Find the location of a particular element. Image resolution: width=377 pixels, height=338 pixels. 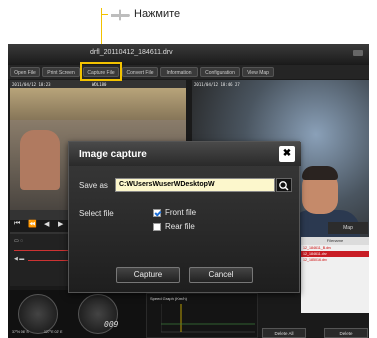

sensor-panel: ▭ ◌ ◀ ▬ is located at coordinates (43, 260).